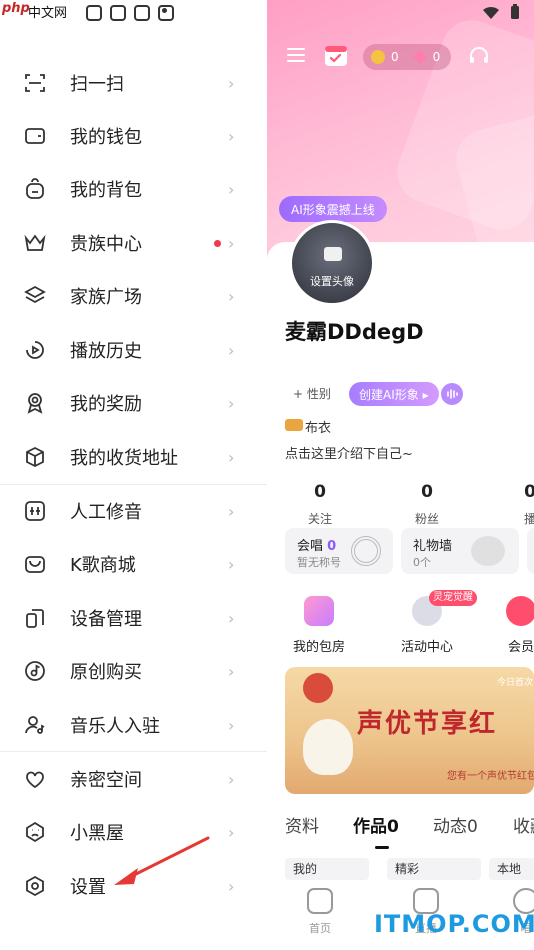 Image resolution: width=534 pixels, height=950 pixels. Describe the element at coordinates (349, 452) in the screenshot. I see `bio: 点击这里介绍下自己~` at that location.